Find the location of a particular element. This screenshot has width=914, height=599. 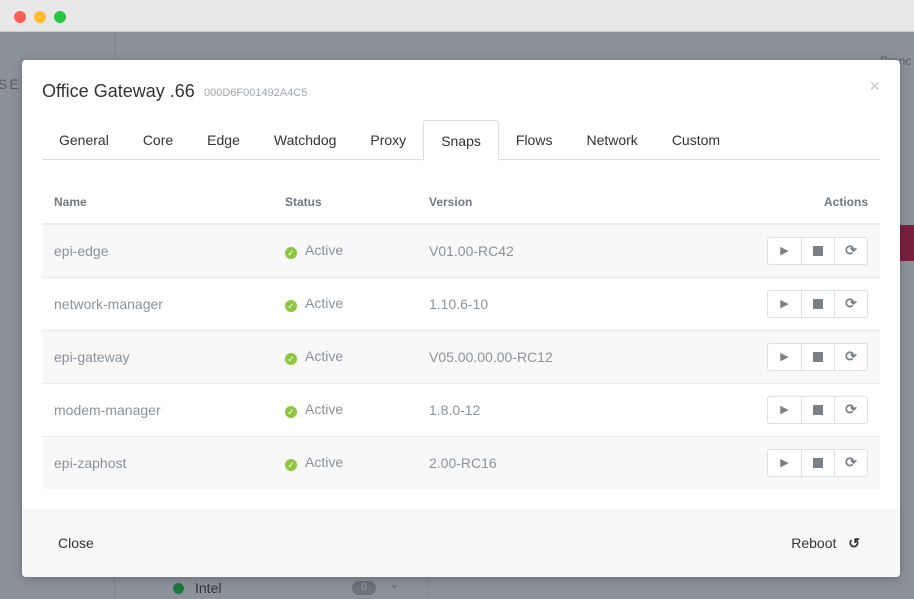

snap-name: modem-manager is located at coordinates (157, 410).